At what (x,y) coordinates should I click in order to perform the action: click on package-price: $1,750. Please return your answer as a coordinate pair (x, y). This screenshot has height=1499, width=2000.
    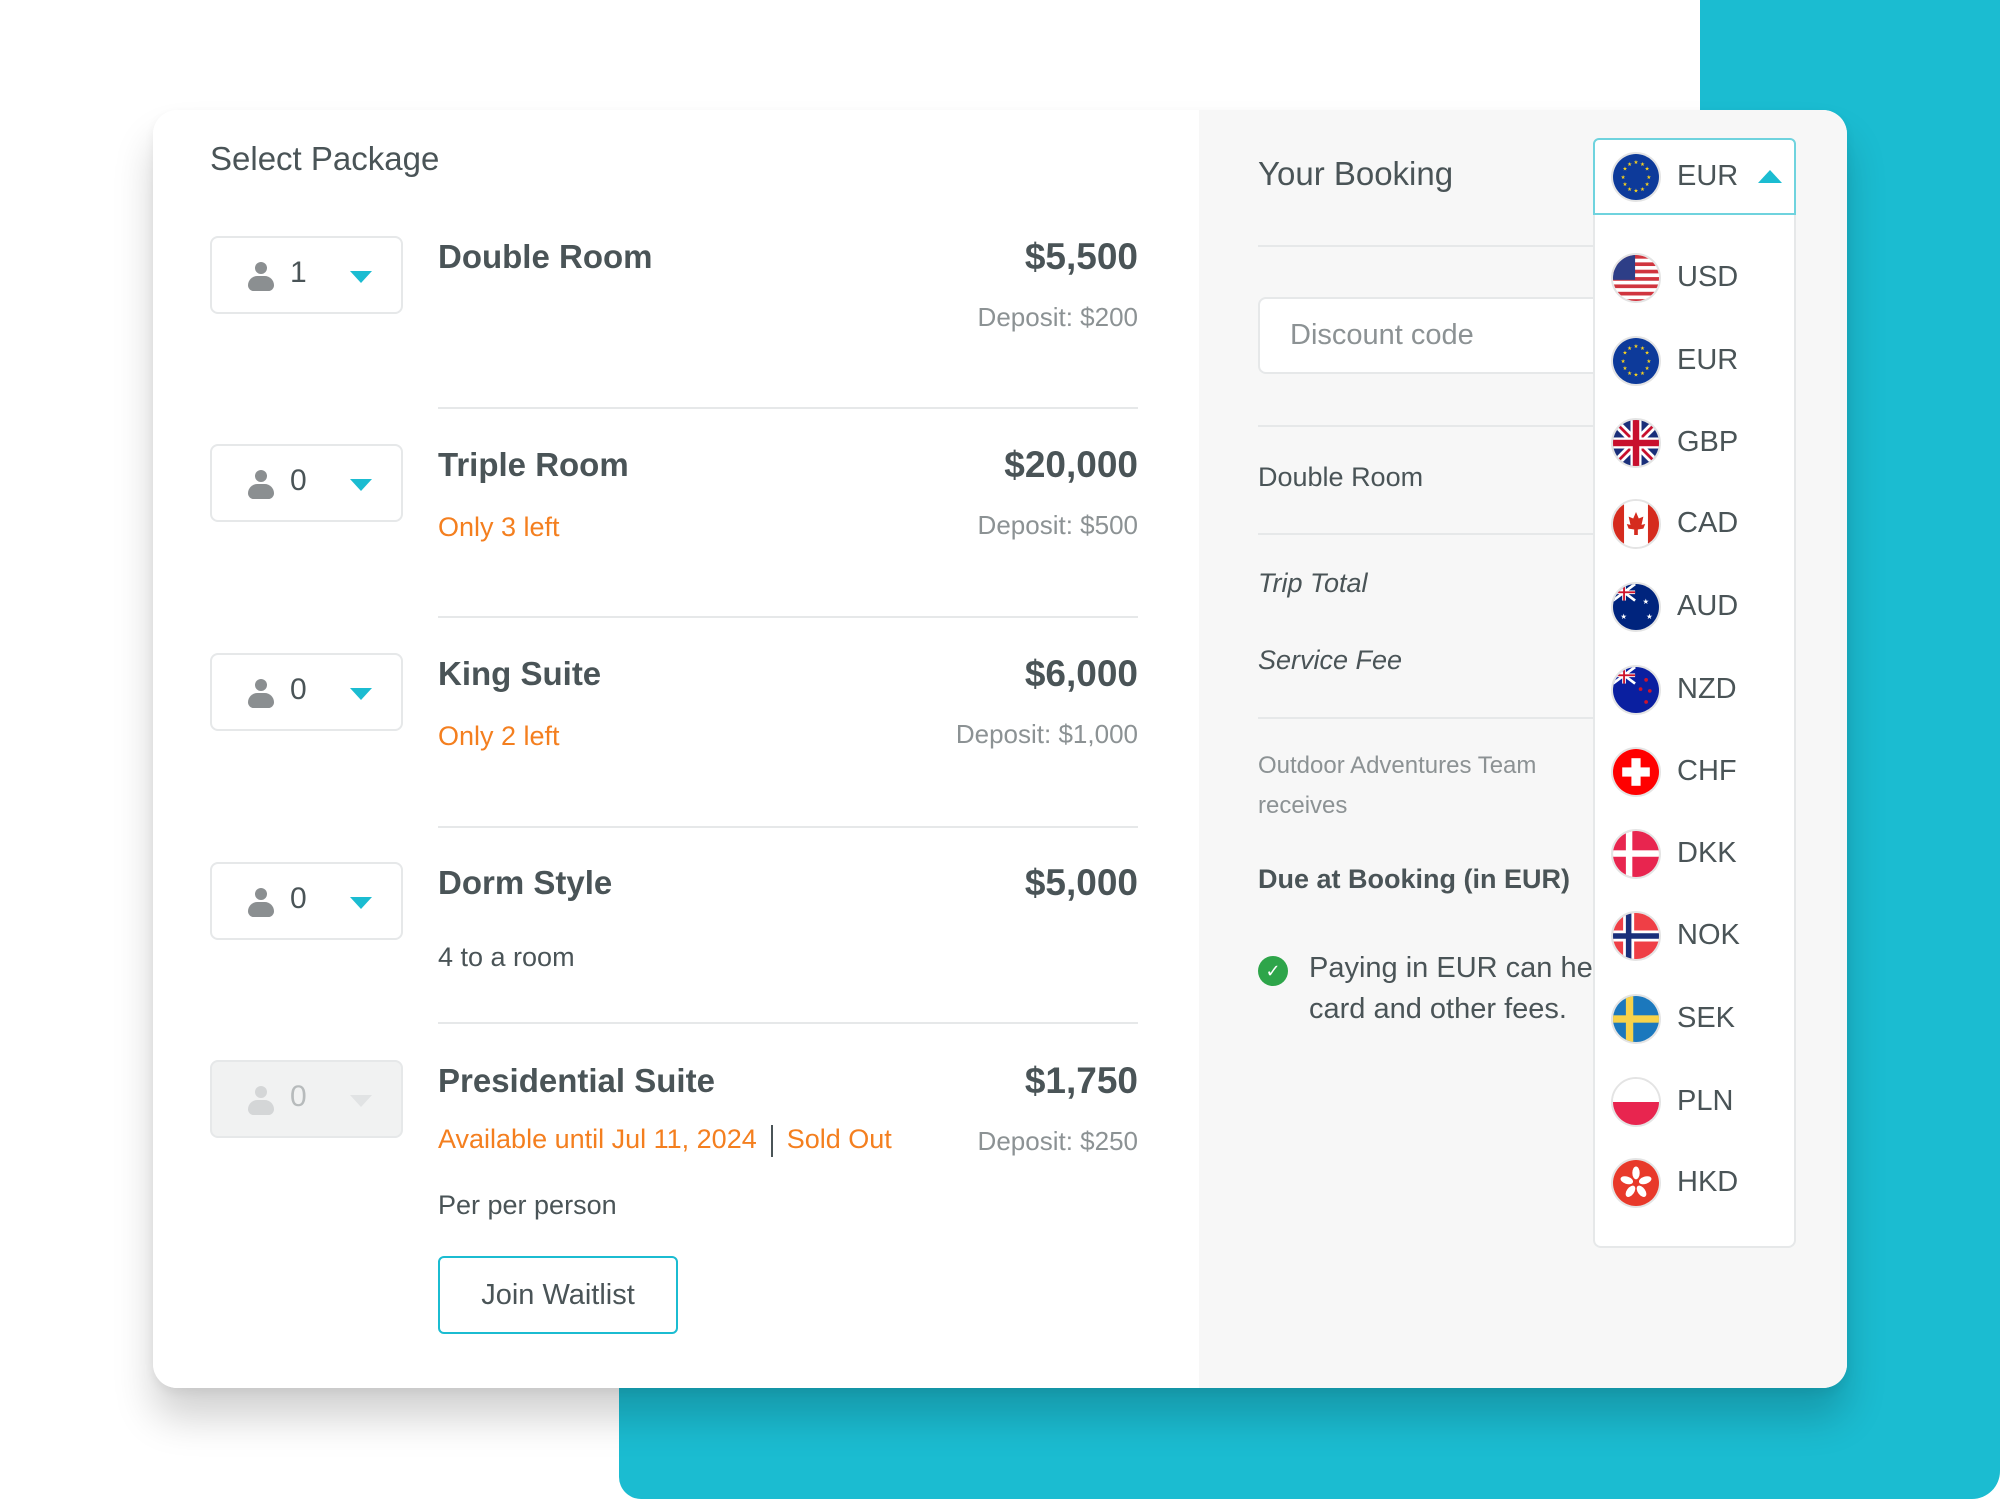
    Looking at the image, I should click on (1081, 1080).